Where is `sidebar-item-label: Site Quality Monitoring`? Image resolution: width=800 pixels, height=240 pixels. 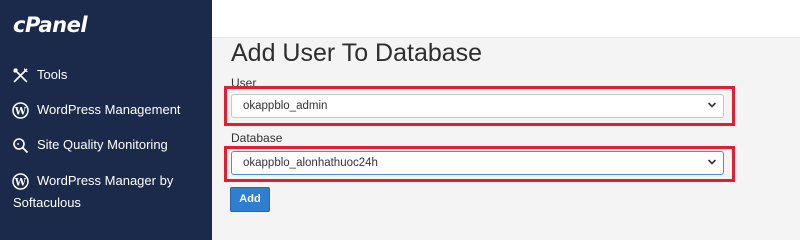 sidebar-item-label: Site Quality Monitoring is located at coordinates (102, 144).